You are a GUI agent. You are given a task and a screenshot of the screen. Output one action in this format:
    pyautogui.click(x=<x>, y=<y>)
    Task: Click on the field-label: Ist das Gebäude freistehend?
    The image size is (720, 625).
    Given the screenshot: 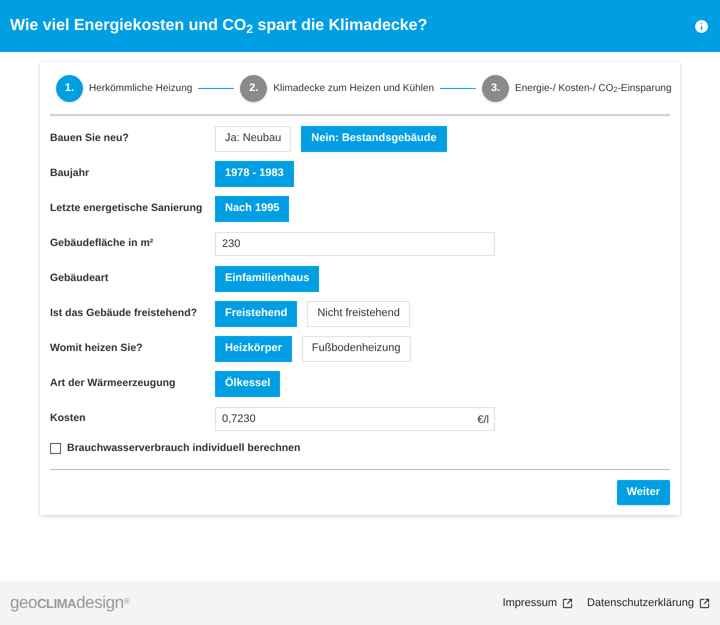 What is the action you would take?
    pyautogui.click(x=124, y=313)
    